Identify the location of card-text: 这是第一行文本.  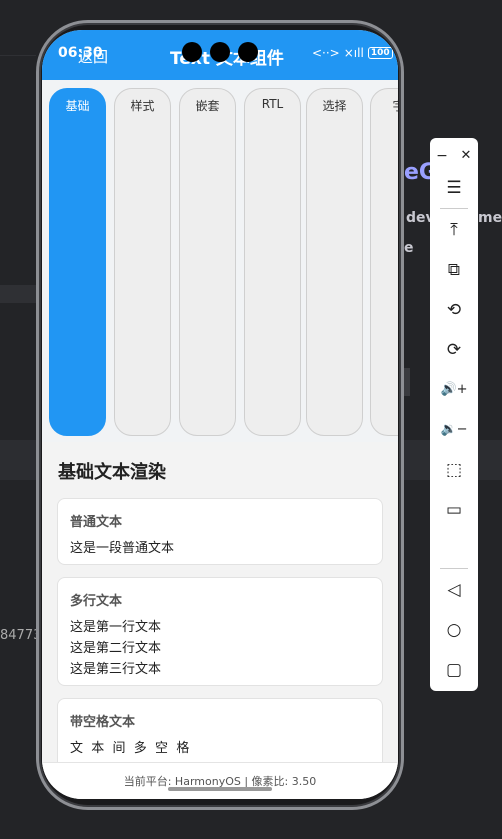
(116, 627).